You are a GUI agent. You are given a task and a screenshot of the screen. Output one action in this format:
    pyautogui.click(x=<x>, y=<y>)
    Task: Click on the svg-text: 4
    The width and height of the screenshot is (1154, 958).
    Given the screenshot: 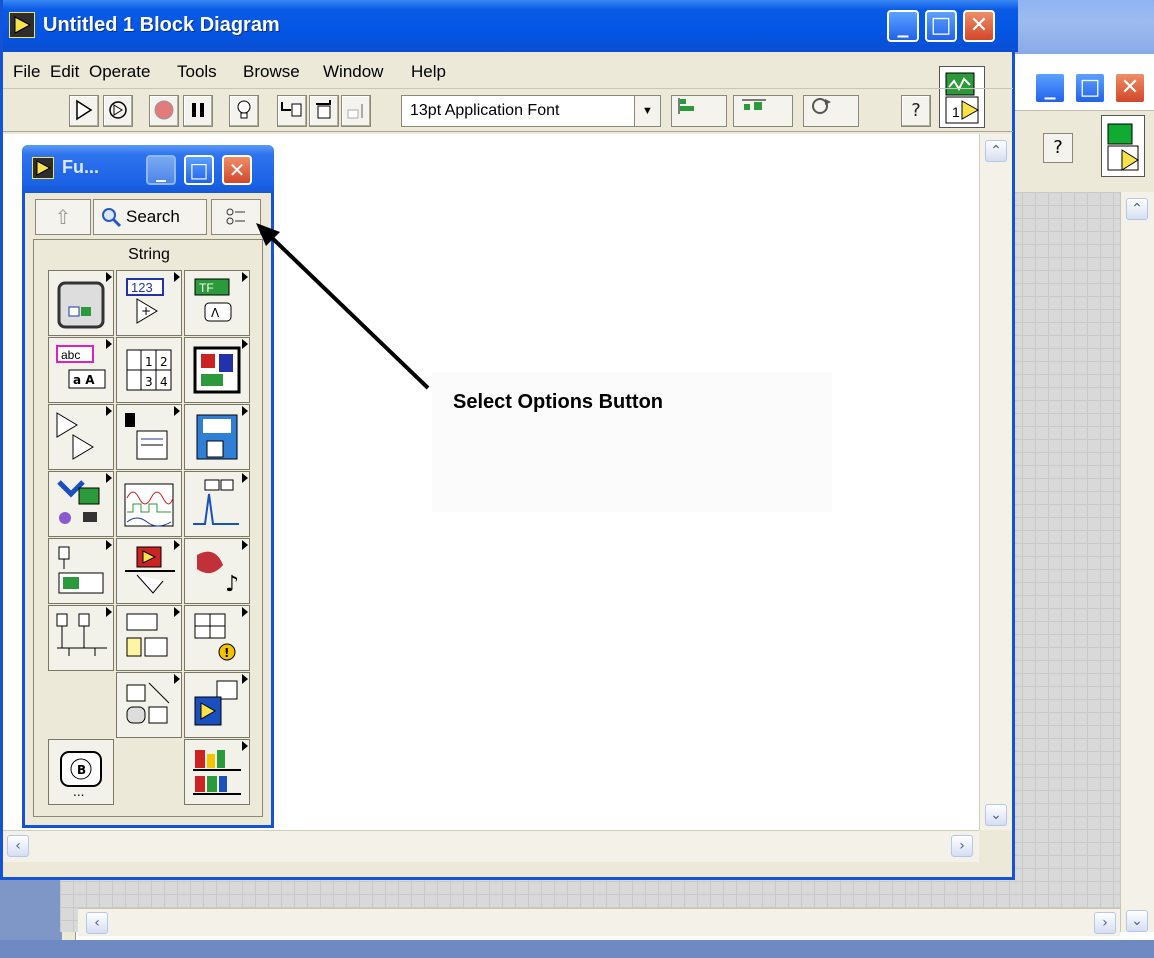 What is the action you would take?
    pyautogui.click(x=164, y=382)
    